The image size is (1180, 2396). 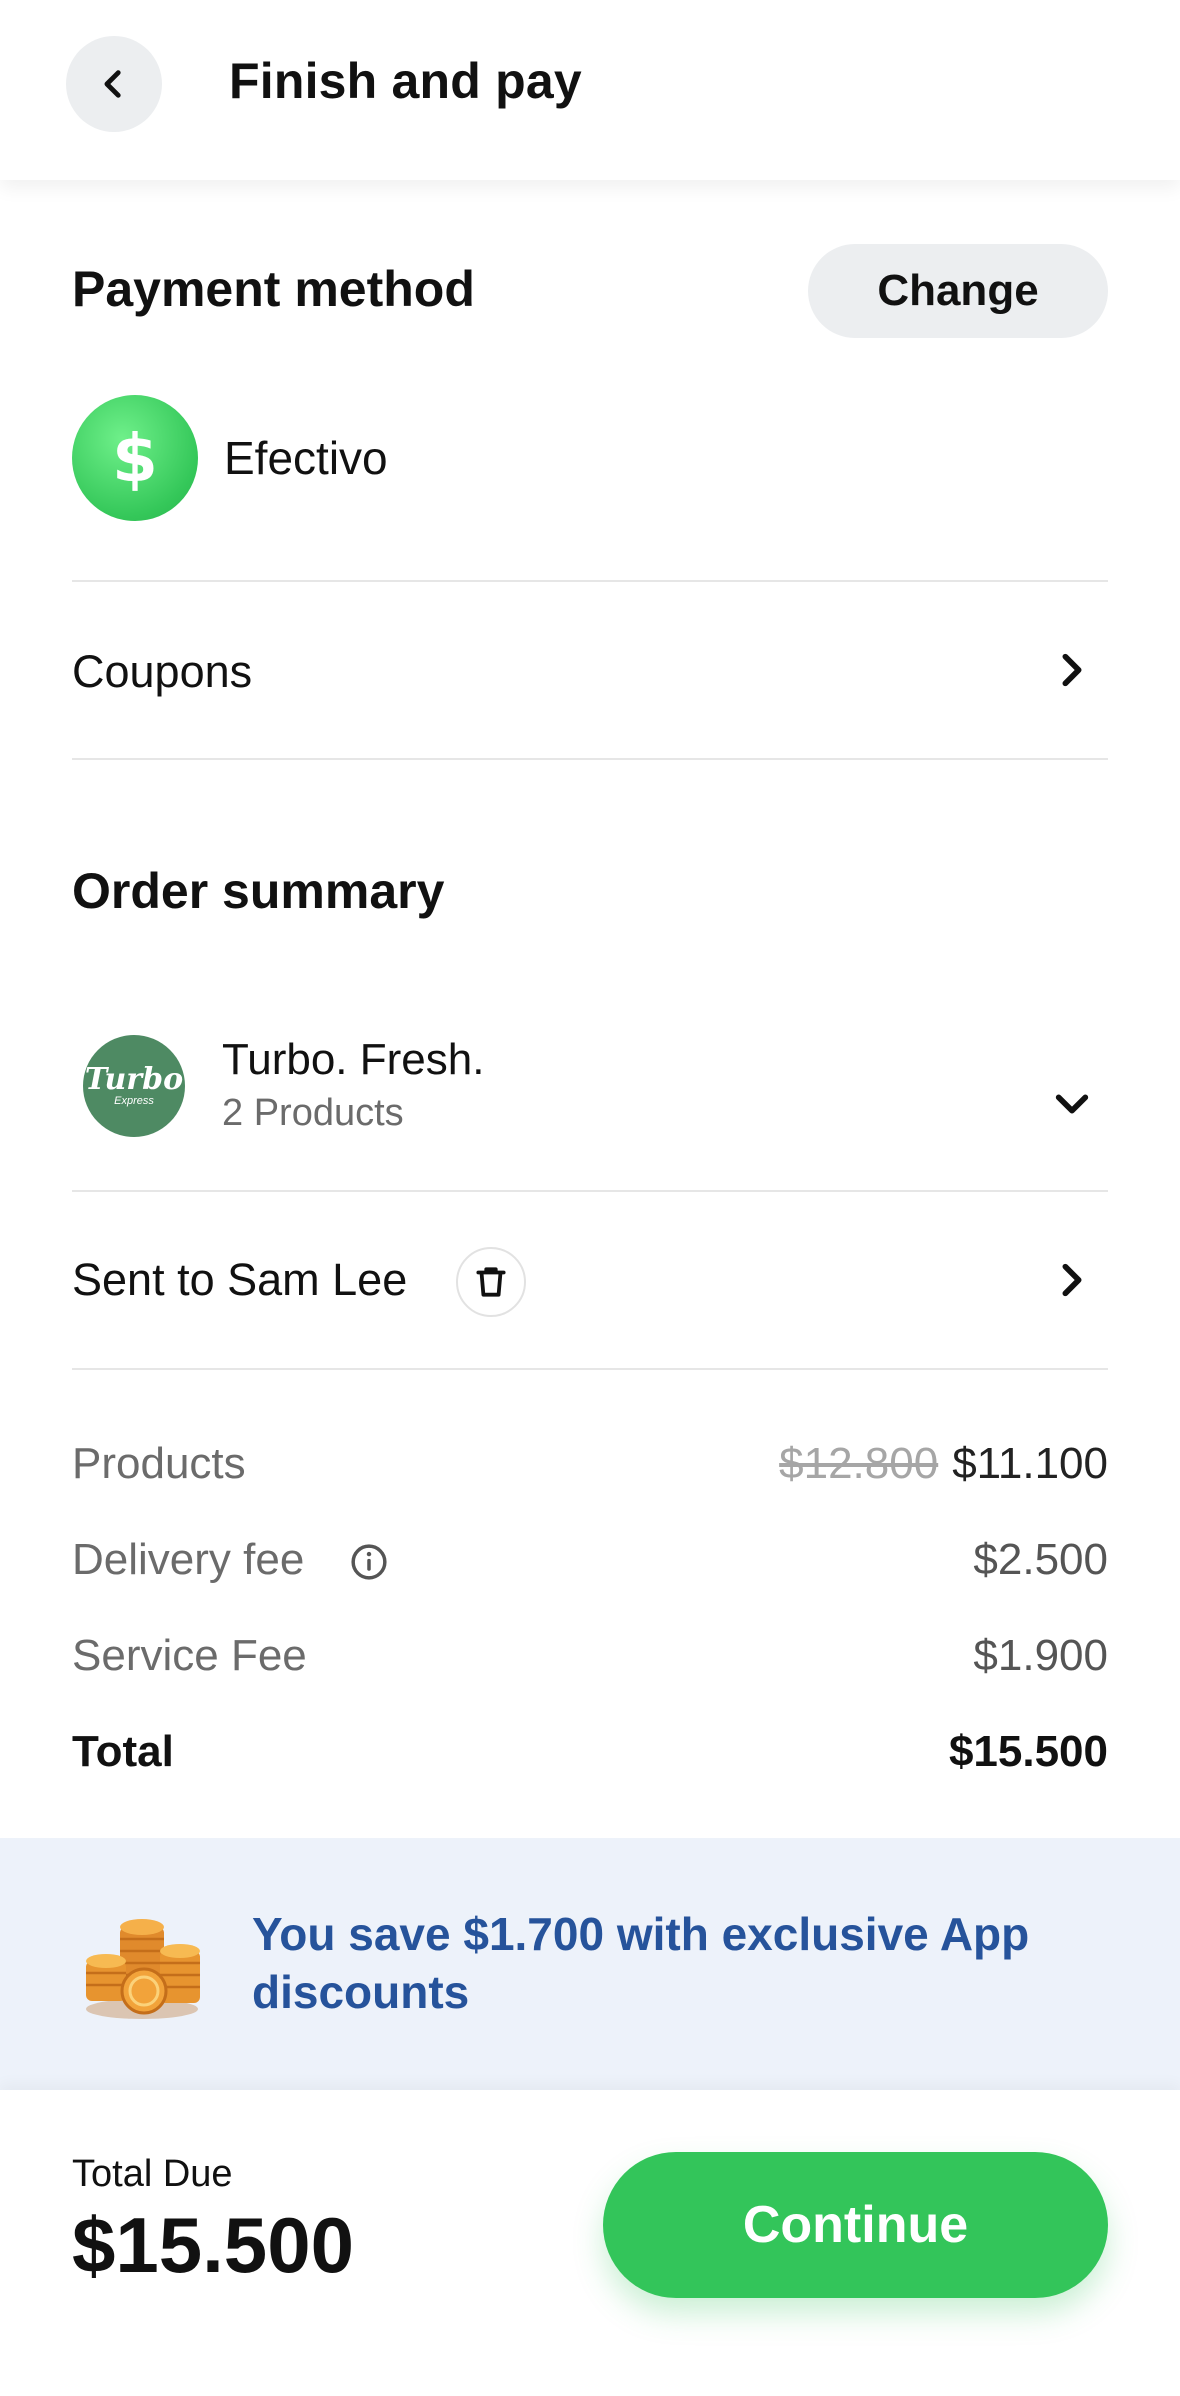 I want to click on products-discounted-price: $11.100, so click(x=1030, y=1463).